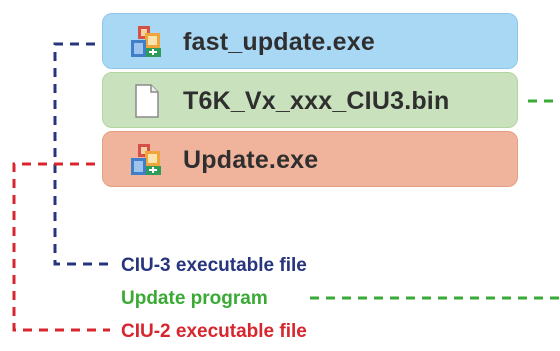 The height and width of the screenshot is (351, 560). What do you see at coordinates (214, 265) in the screenshot?
I see `ciu3-label: CIU-3 executable file` at bounding box center [214, 265].